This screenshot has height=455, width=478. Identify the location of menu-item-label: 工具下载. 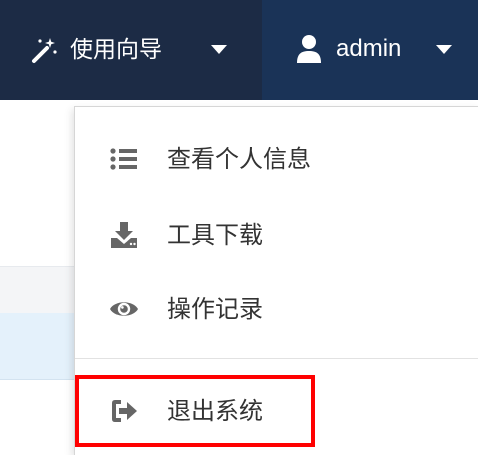
(215, 235).